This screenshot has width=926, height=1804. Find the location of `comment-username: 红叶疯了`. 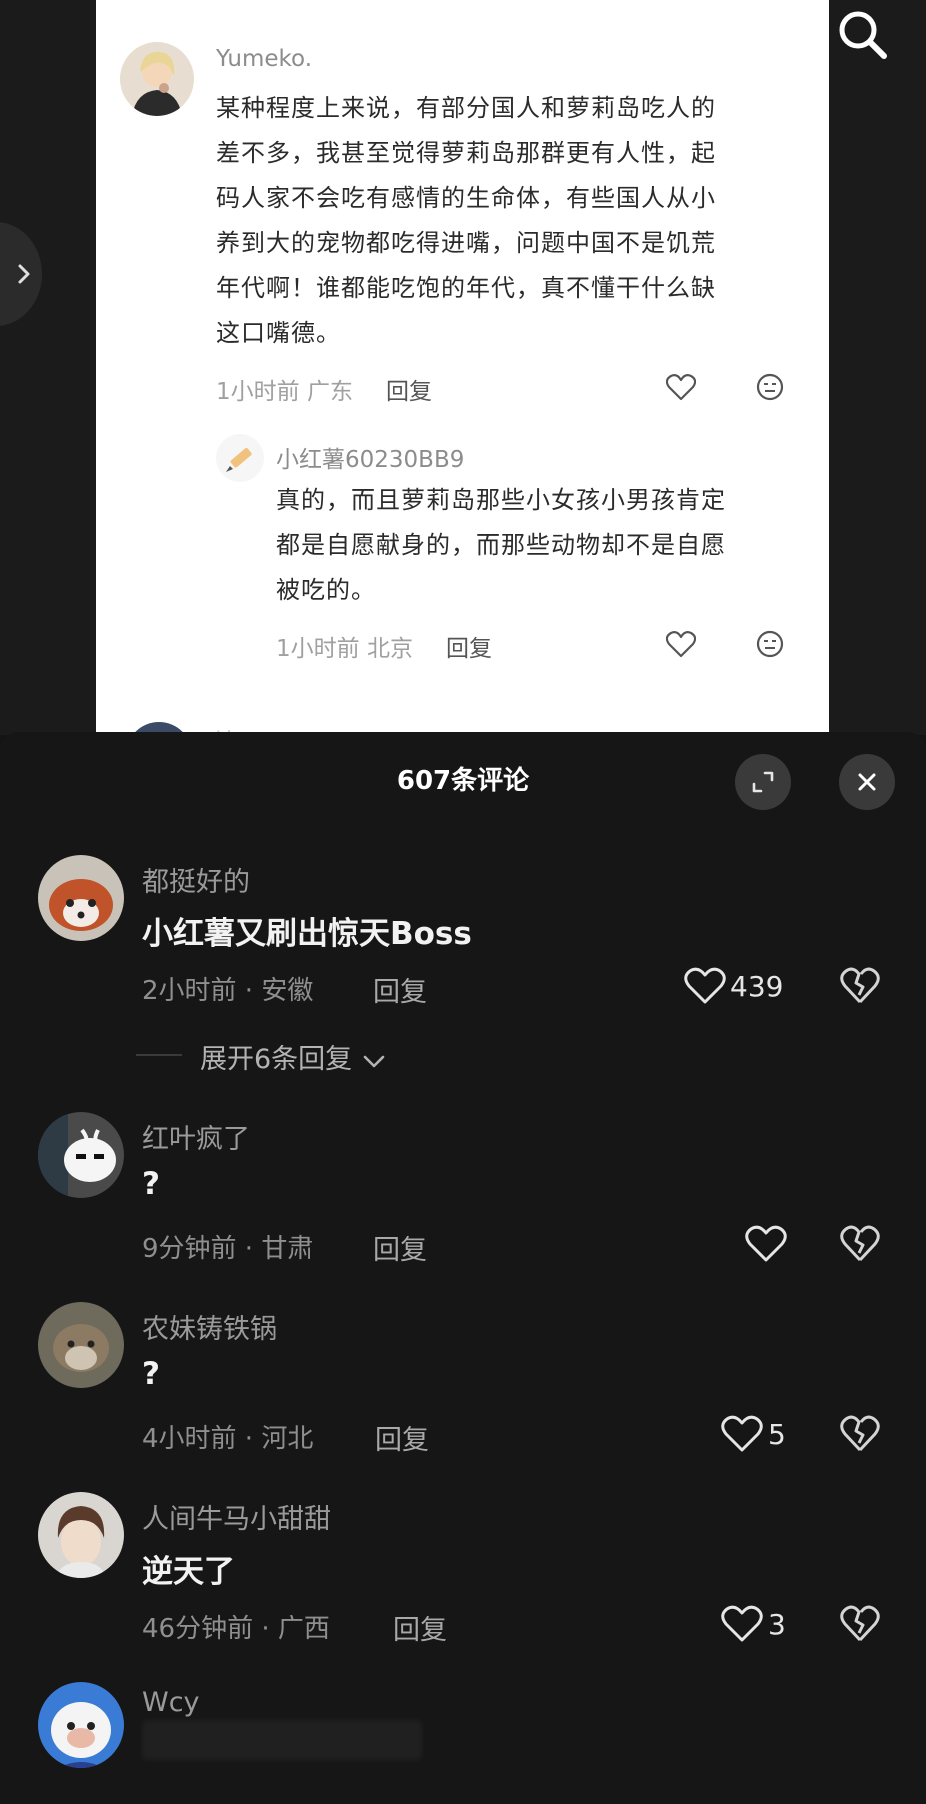

comment-username: 红叶疯了 is located at coordinates (196, 1136).